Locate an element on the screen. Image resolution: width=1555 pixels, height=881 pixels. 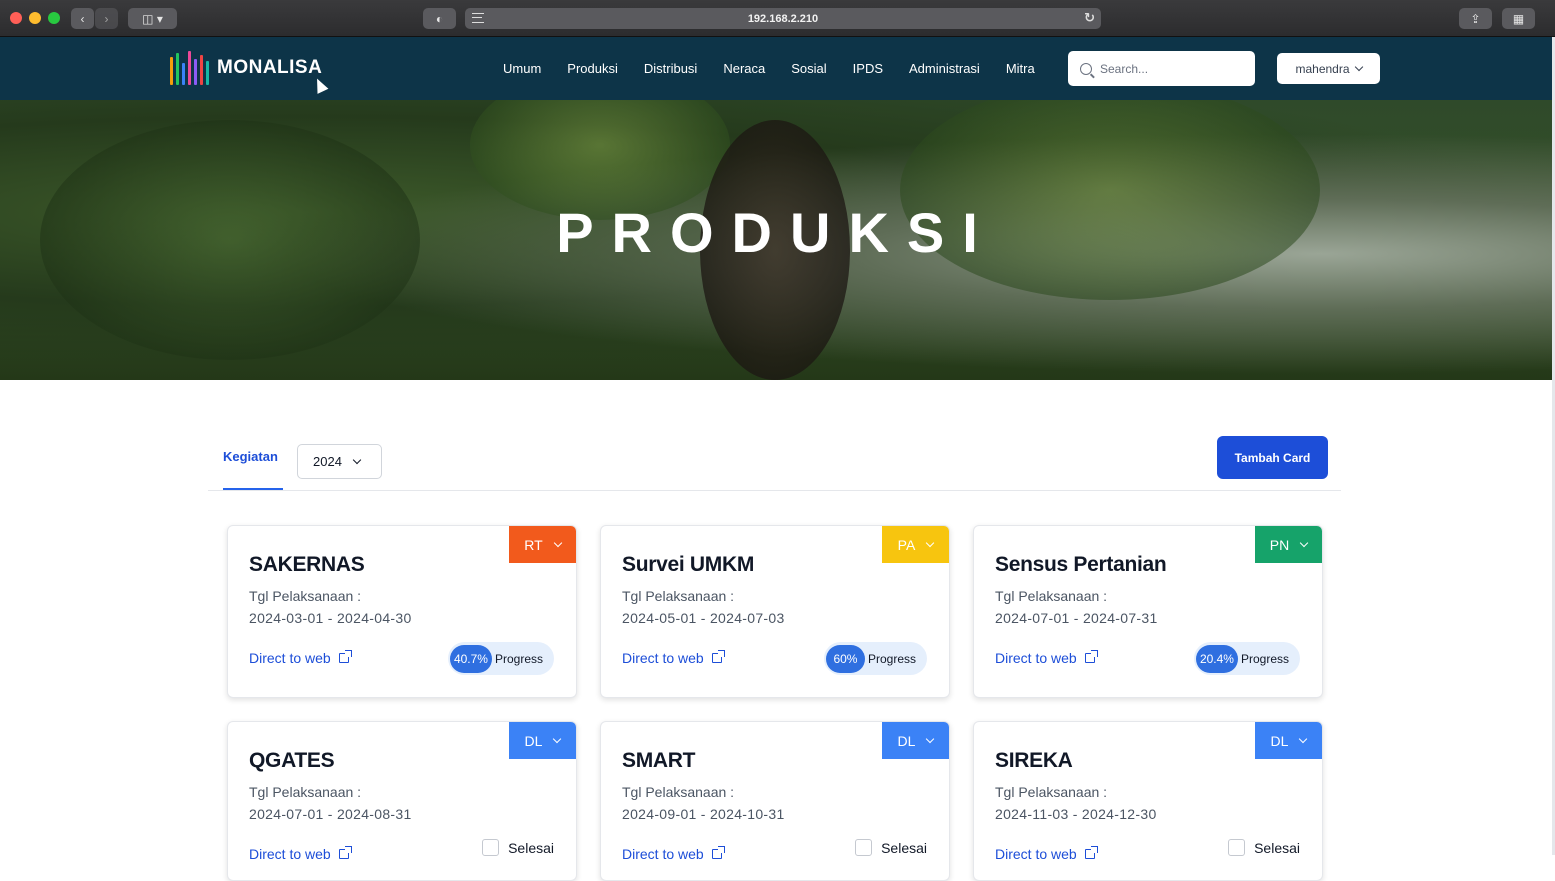
date-range: 2024-07-01 - 2024-08-31 is located at coordinates (330, 814).